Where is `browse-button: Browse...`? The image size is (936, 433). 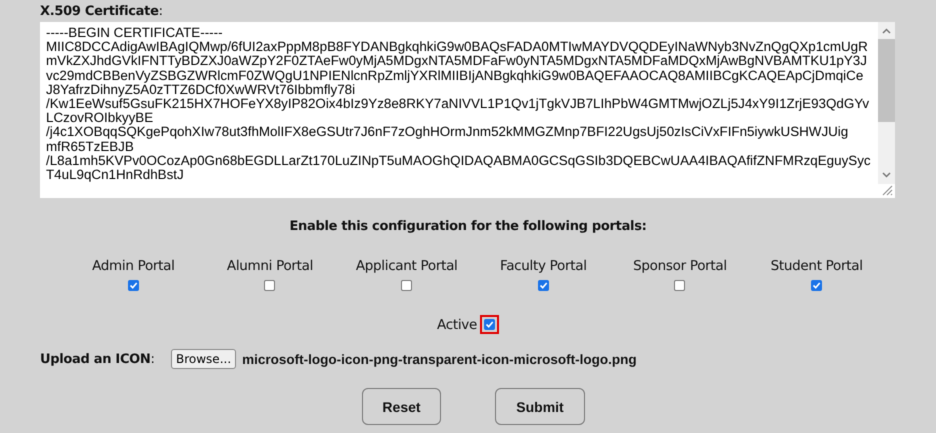
browse-button: Browse... is located at coordinates (203, 359).